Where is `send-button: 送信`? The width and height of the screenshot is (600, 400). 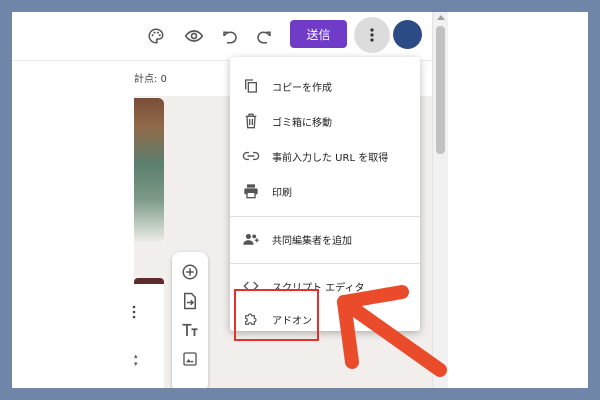
send-button: 送信 is located at coordinates (318, 34).